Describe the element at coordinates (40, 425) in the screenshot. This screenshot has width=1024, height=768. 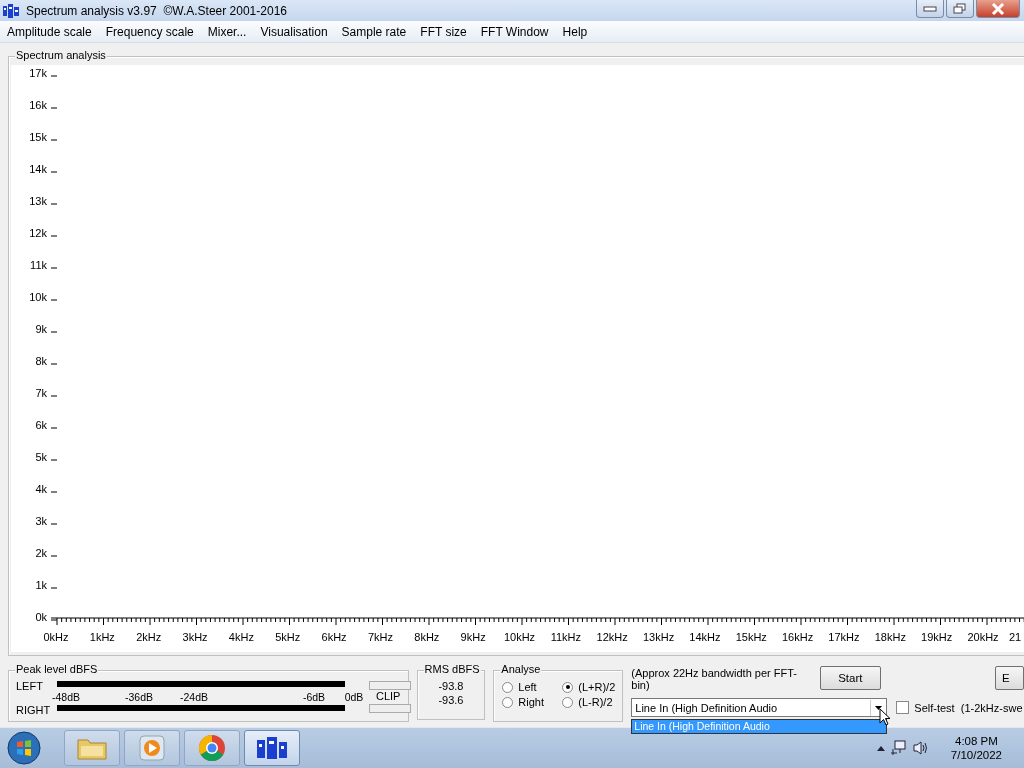
I see `y-axis-label: 6k` at that location.